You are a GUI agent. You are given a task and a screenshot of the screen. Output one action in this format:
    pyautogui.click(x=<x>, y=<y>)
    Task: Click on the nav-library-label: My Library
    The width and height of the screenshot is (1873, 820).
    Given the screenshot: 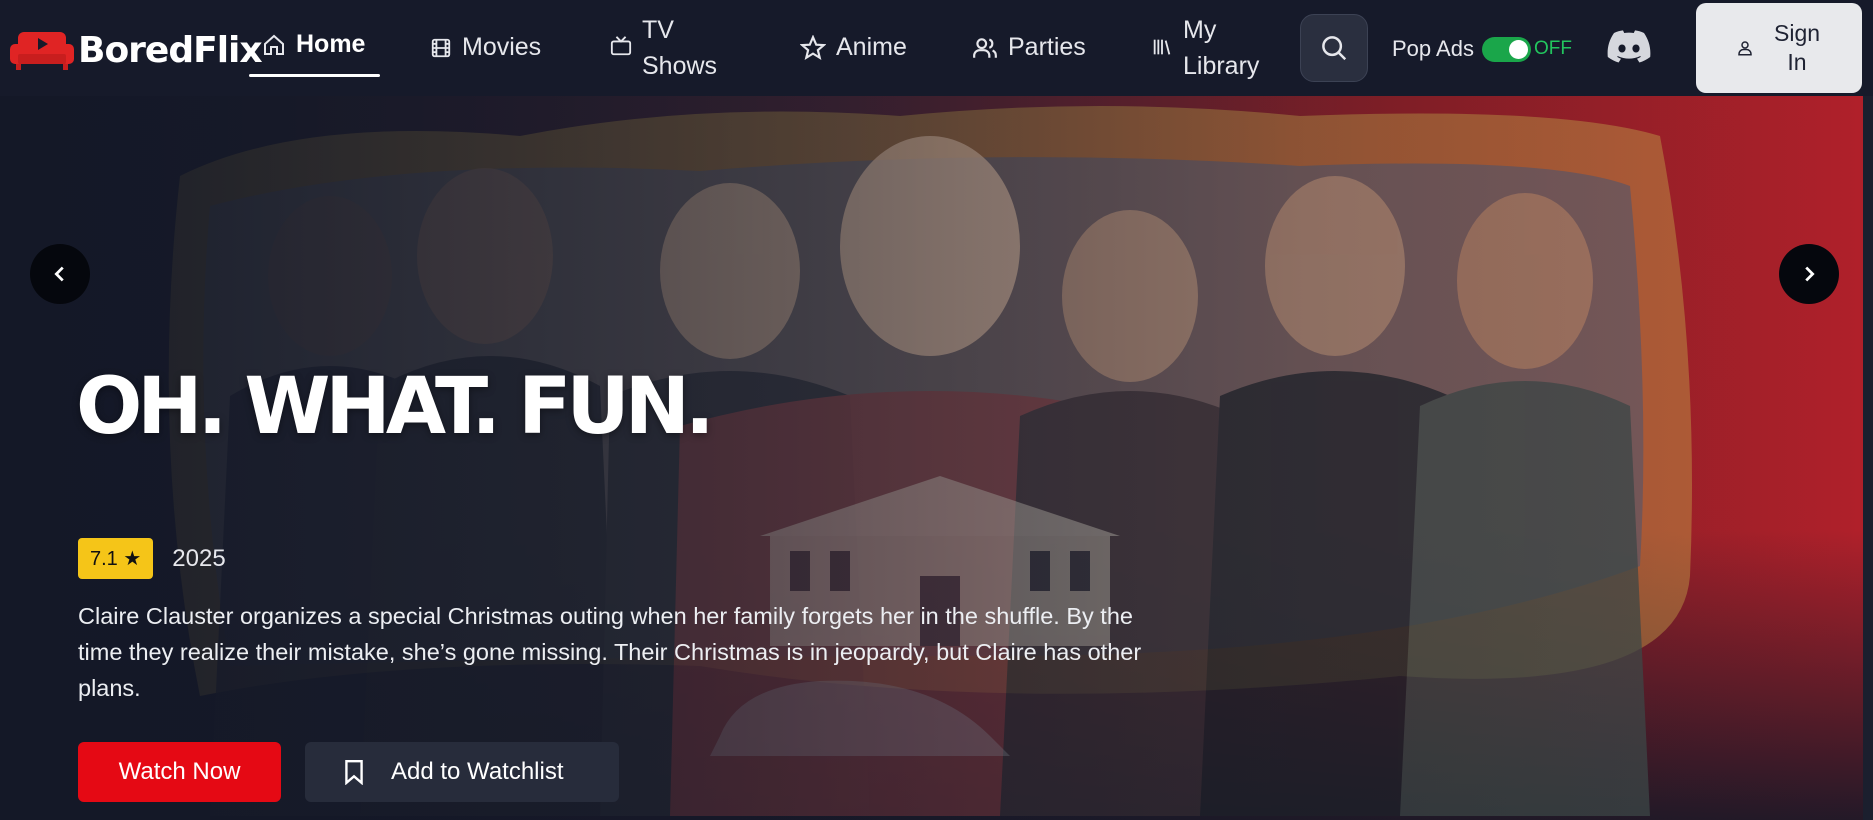 What is the action you would take?
    pyautogui.click(x=1221, y=48)
    